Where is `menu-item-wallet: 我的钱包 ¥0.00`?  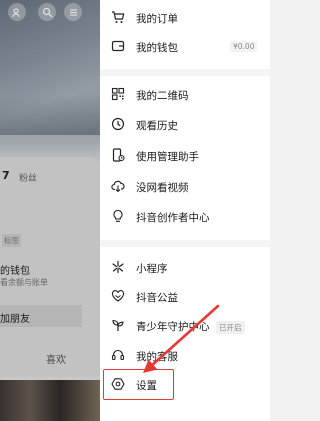
menu-item-wallet: 我的钱包 ¥0.00 is located at coordinates (185, 47).